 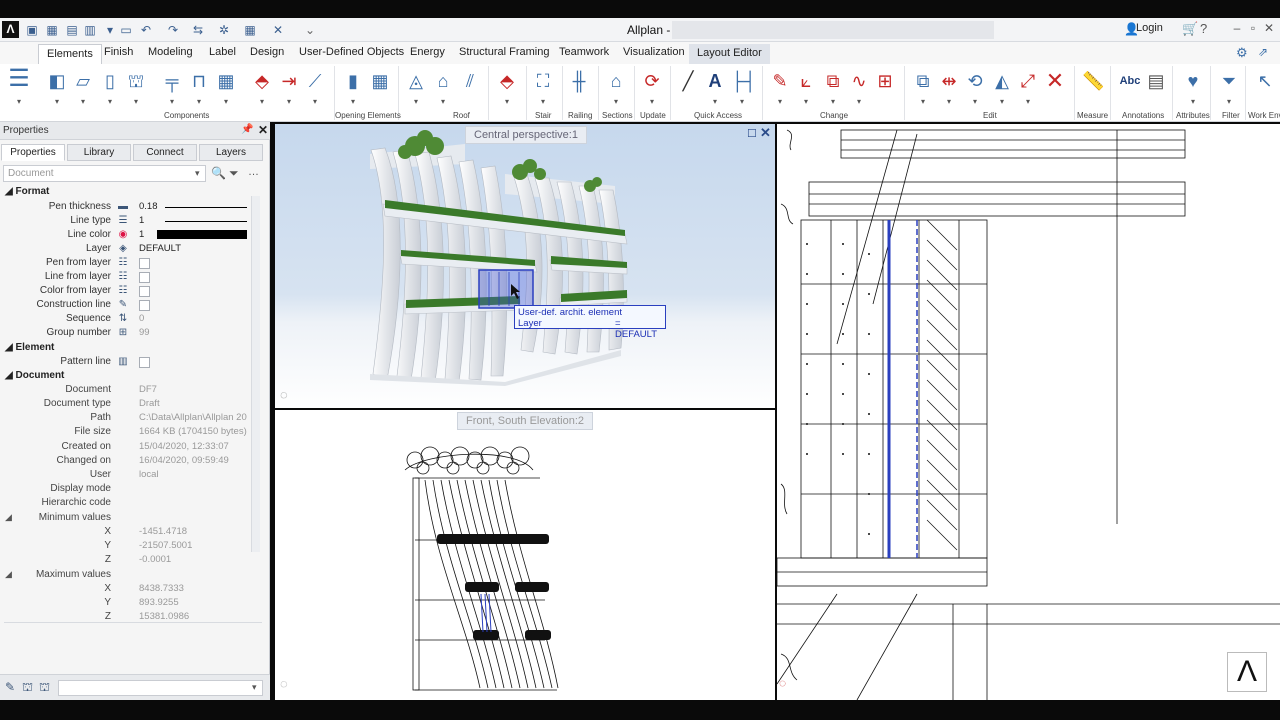 What do you see at coordinates (110, 81) in the screenshot?
I see `column-icon: ▯` at bounding box center [110, 81].